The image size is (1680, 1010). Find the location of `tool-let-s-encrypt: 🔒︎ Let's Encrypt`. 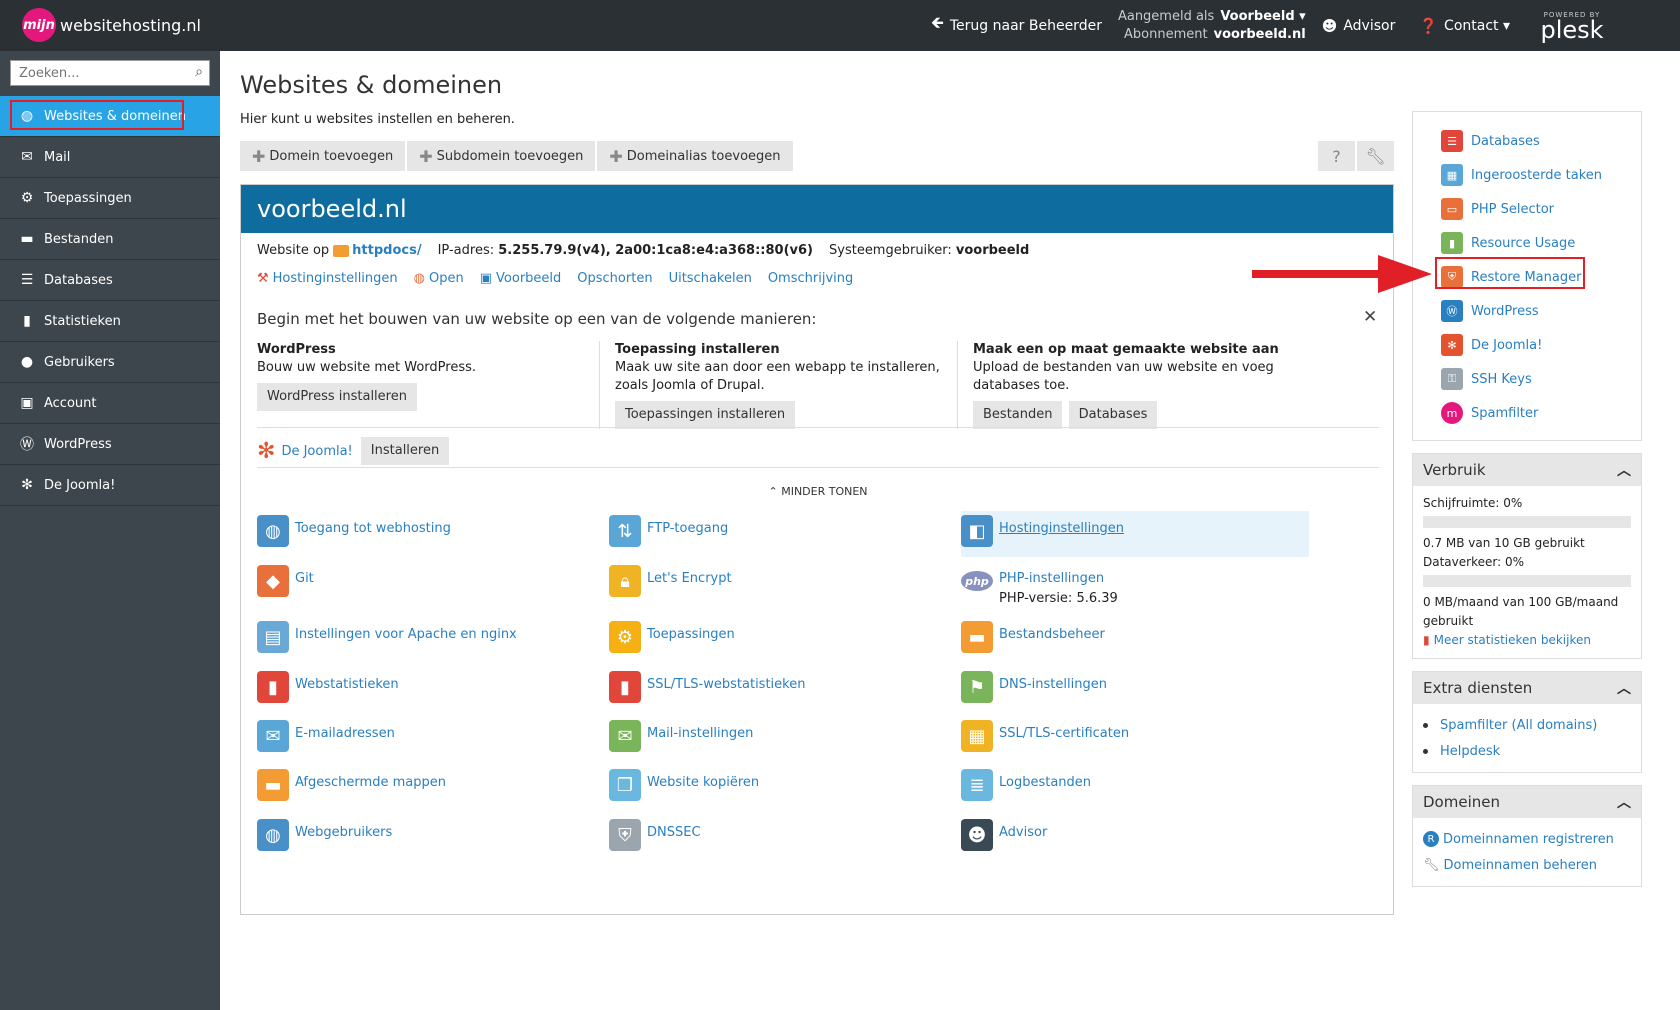

tool-let-s-encrypt: 🔒︎ Let's Encrypt is located at coordinates (670, 581).